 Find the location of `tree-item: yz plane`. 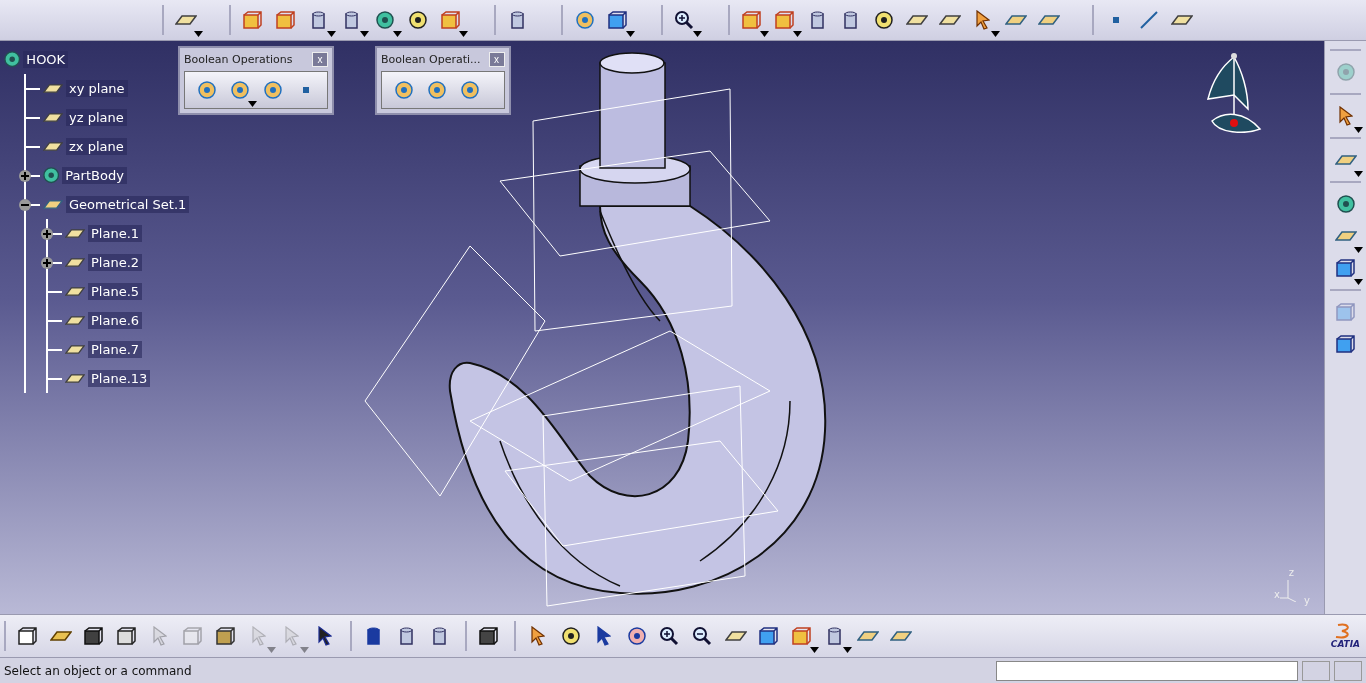

tree-item: yz plane is located at coordinates (96, 117).